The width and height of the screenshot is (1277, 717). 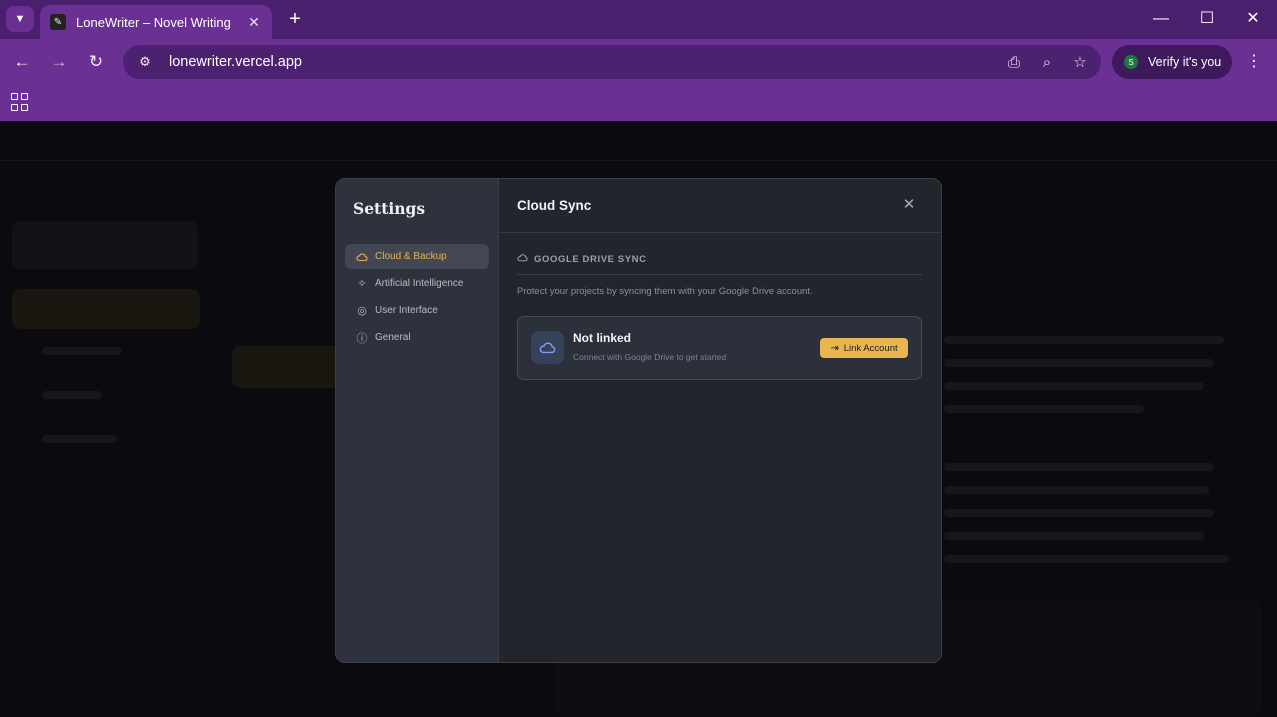 What do you see at coordinates (1047, 62) in the screenshot?
I see `zoom-icon: ⌕` at bounding box center [1047, 62].